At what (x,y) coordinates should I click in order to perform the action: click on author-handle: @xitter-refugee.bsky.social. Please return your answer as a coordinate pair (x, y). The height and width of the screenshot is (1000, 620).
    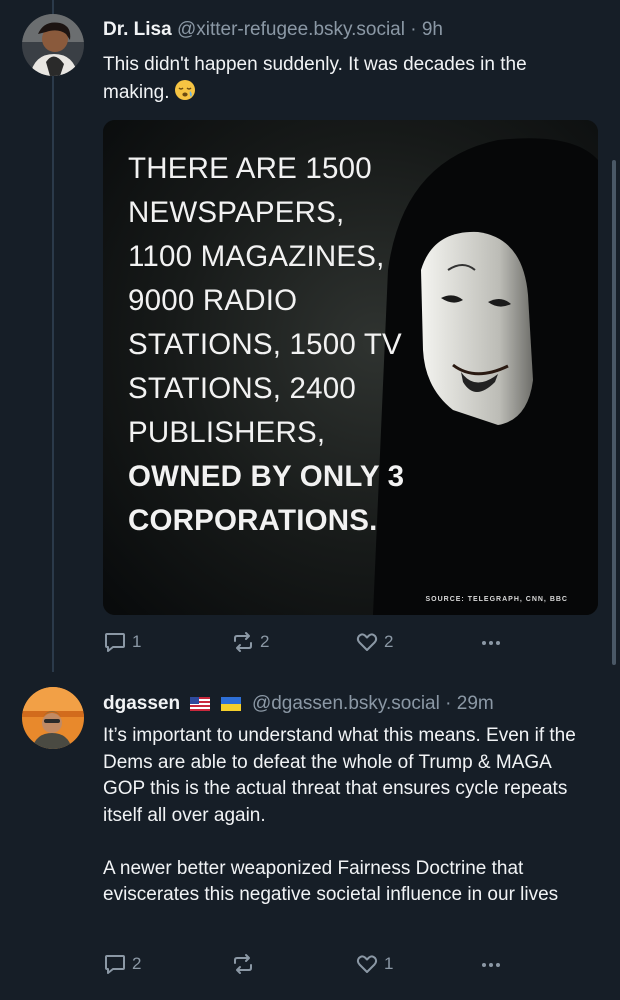
    Looking at the image, I should click on (291, 29).